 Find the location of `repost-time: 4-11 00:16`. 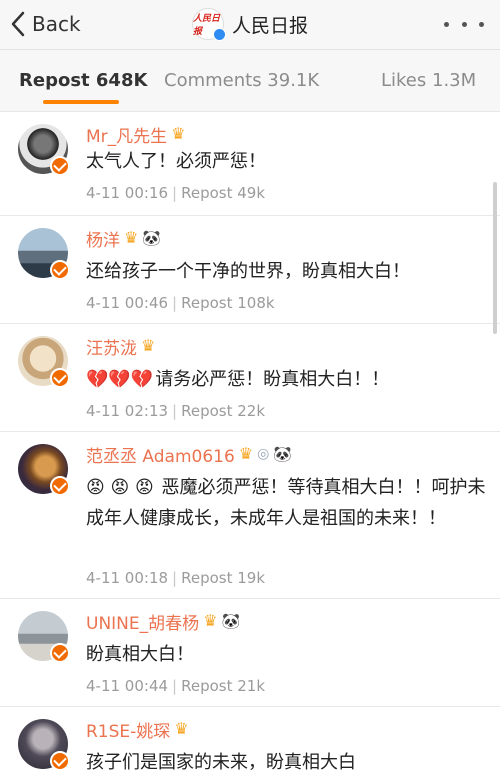

repost-time: 4-11 00:16 is located at coordinates (127, 193).